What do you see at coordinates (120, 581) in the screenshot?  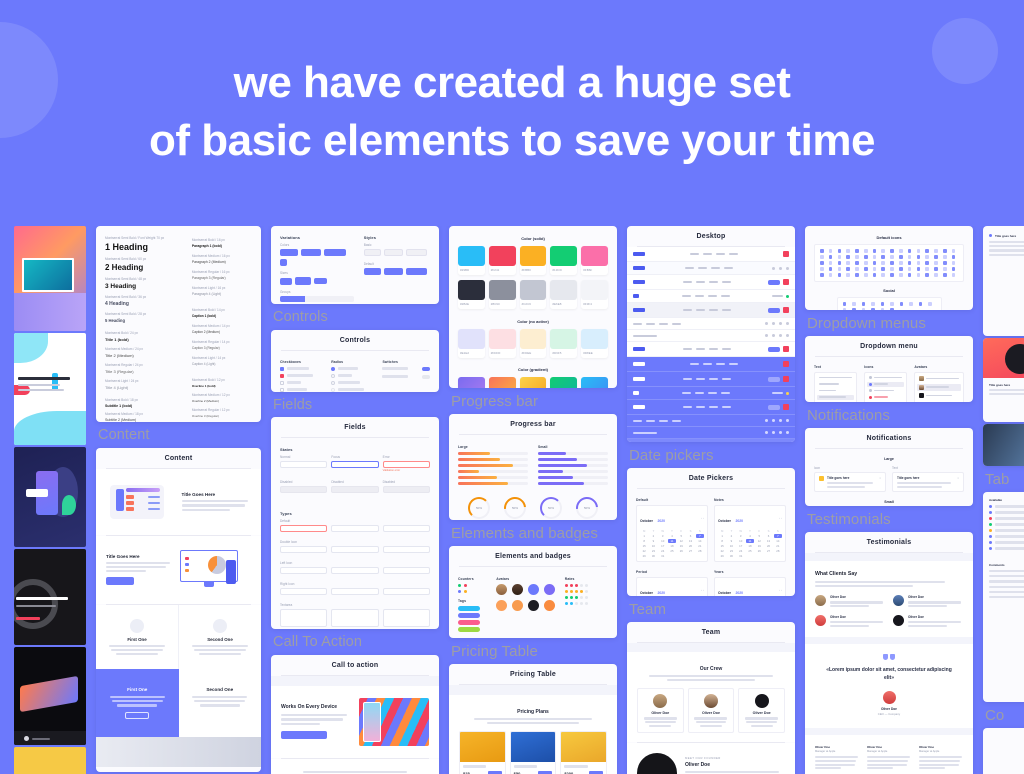 I see `content-read-more-button` at bounding box center [120, 581].